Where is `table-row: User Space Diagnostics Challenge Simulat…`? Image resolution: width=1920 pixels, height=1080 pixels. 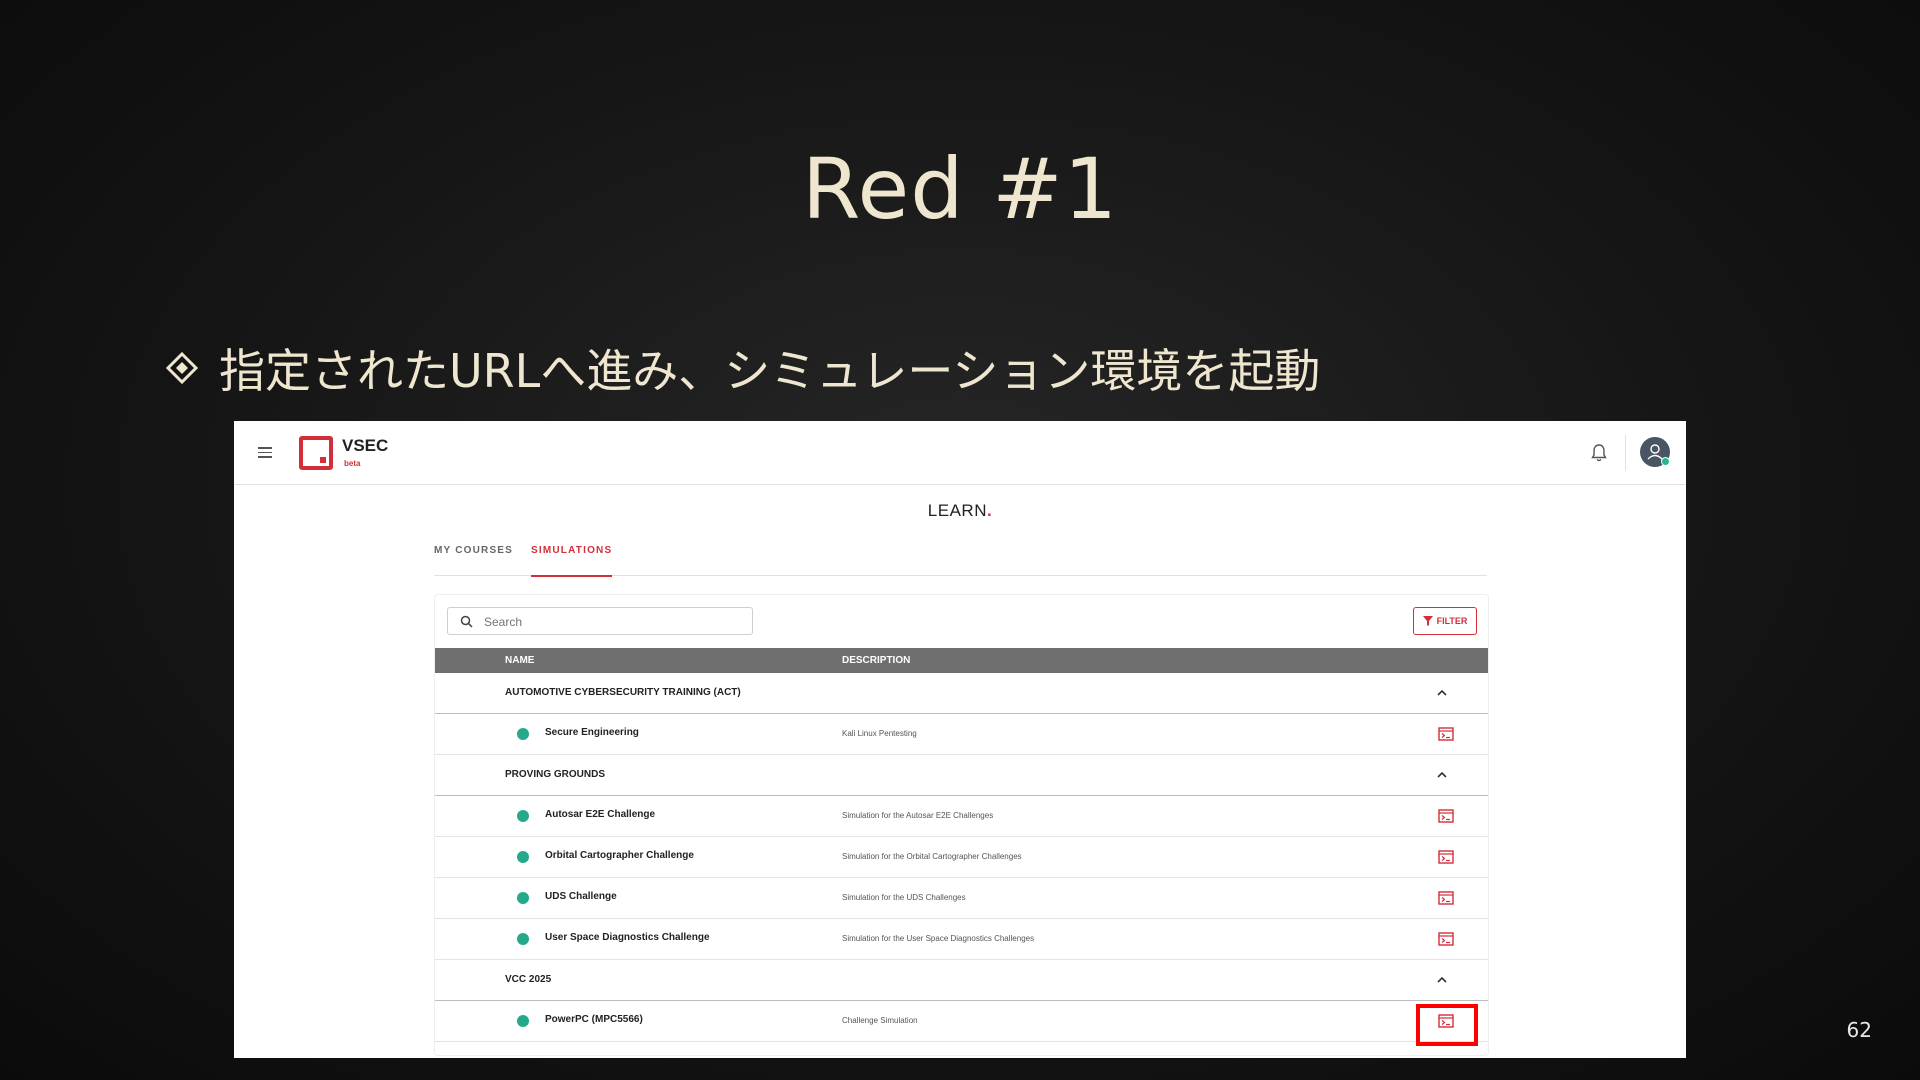 table-row: User Space Diagnostics Challenge Simulat… is located at coordinates (961, 939).